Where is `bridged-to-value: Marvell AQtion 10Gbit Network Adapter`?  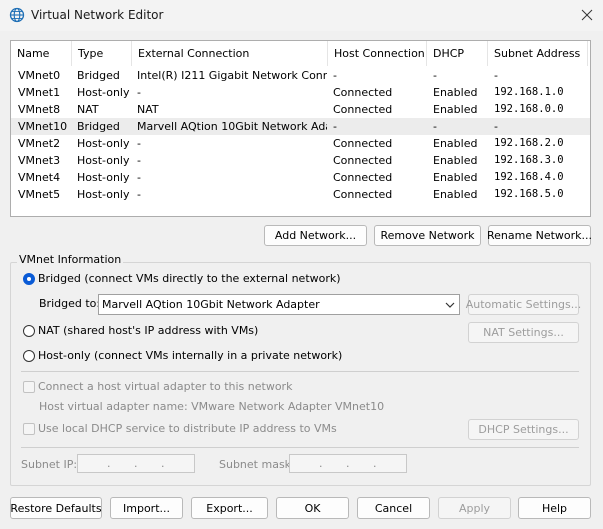 bridged-to-value: Marvell AQtion 10Gbit Network Adapter is located at coordinates (211, 304).